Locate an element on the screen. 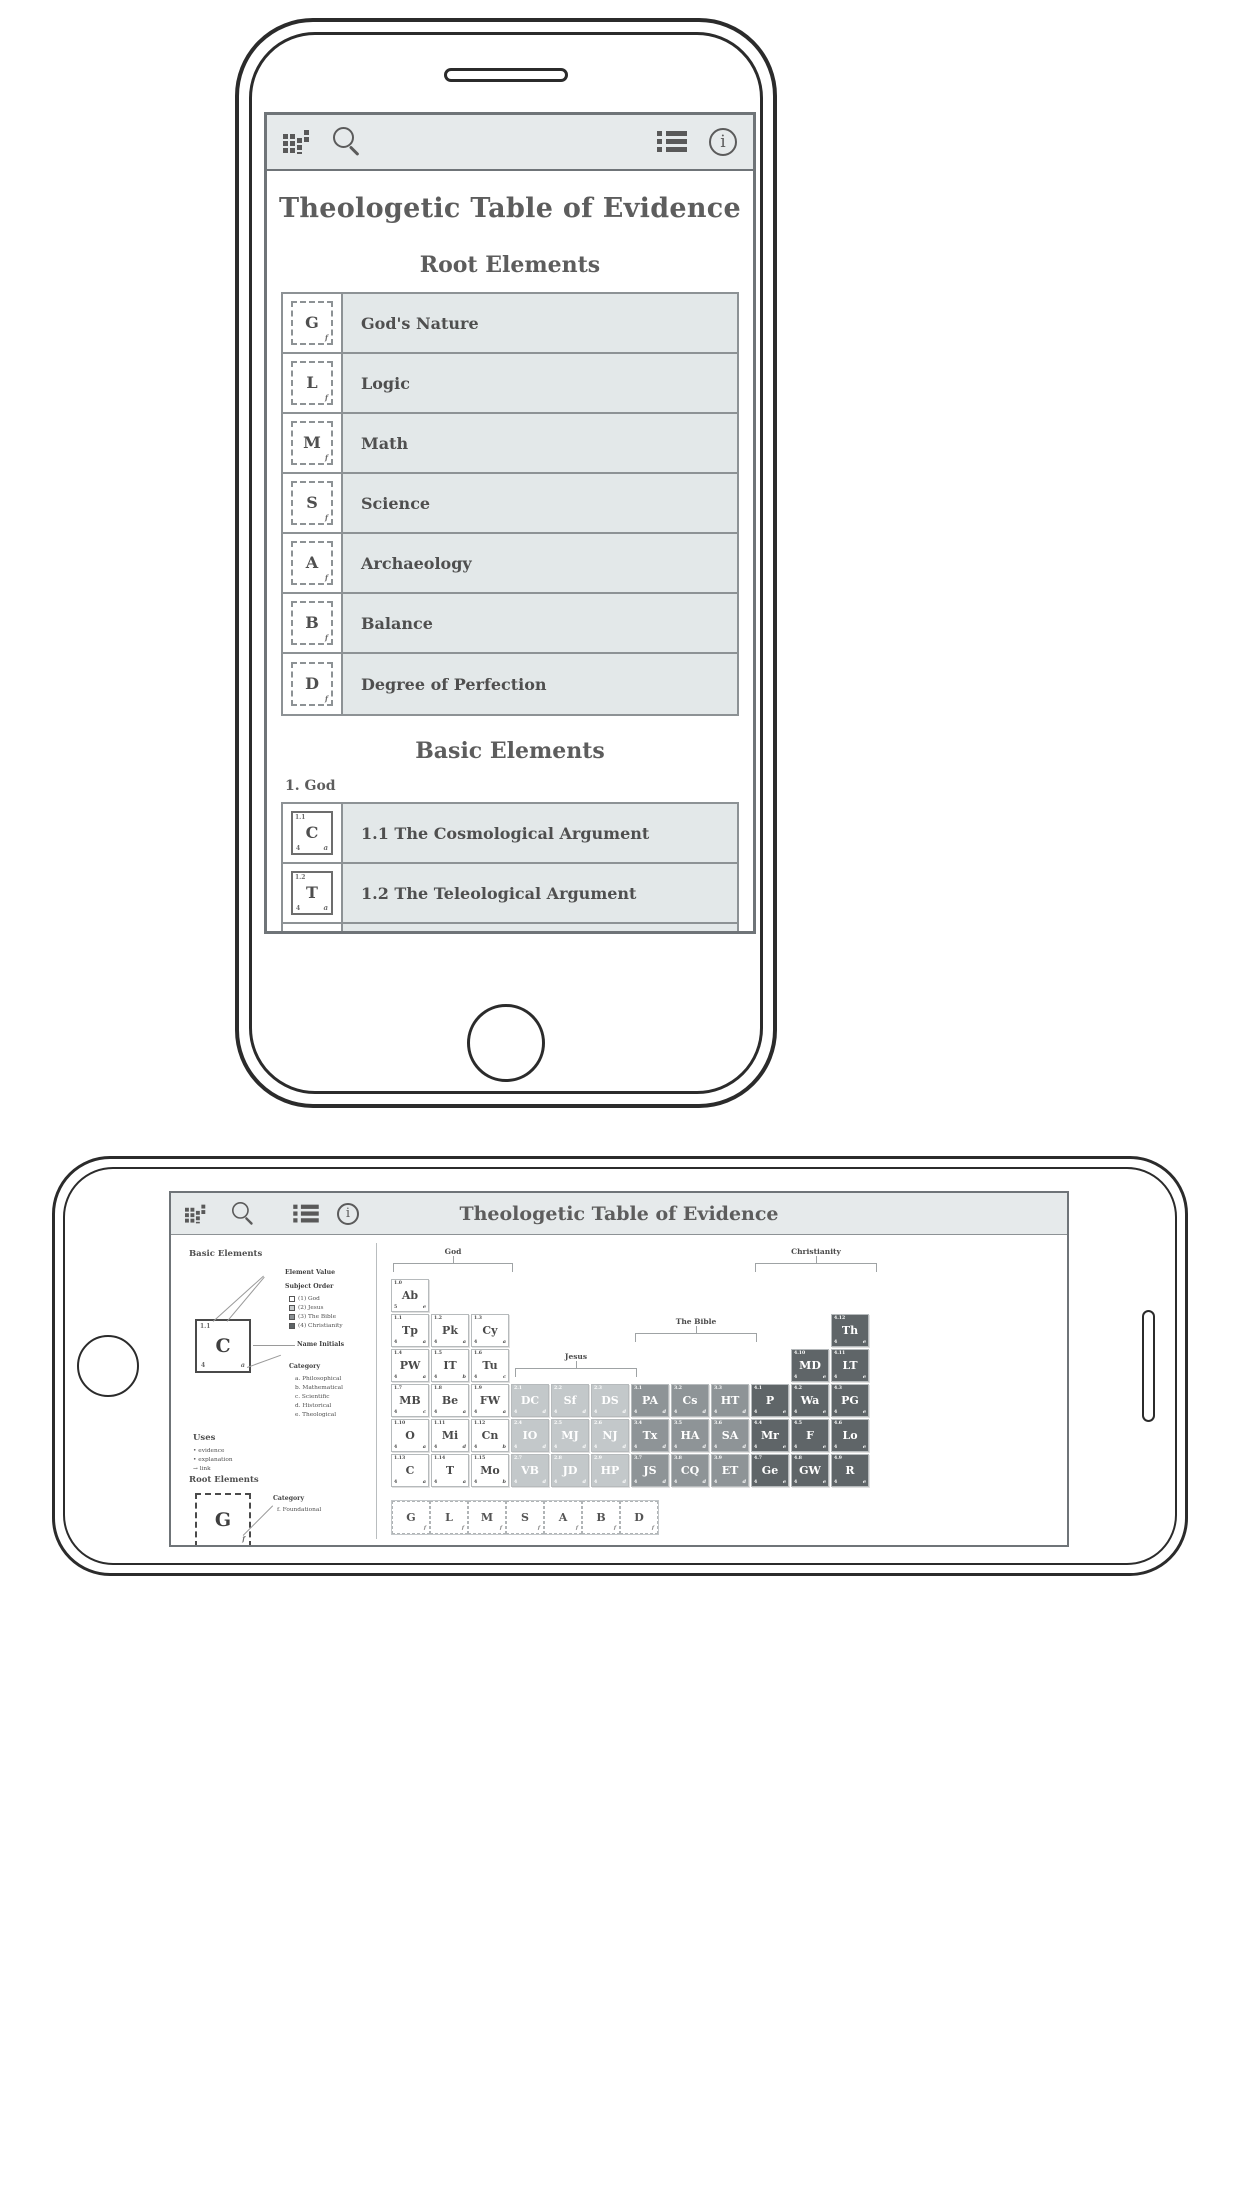 The image size is (1242, 2208). root-strip-tile: Bf is located at coordinates (601, 1517).